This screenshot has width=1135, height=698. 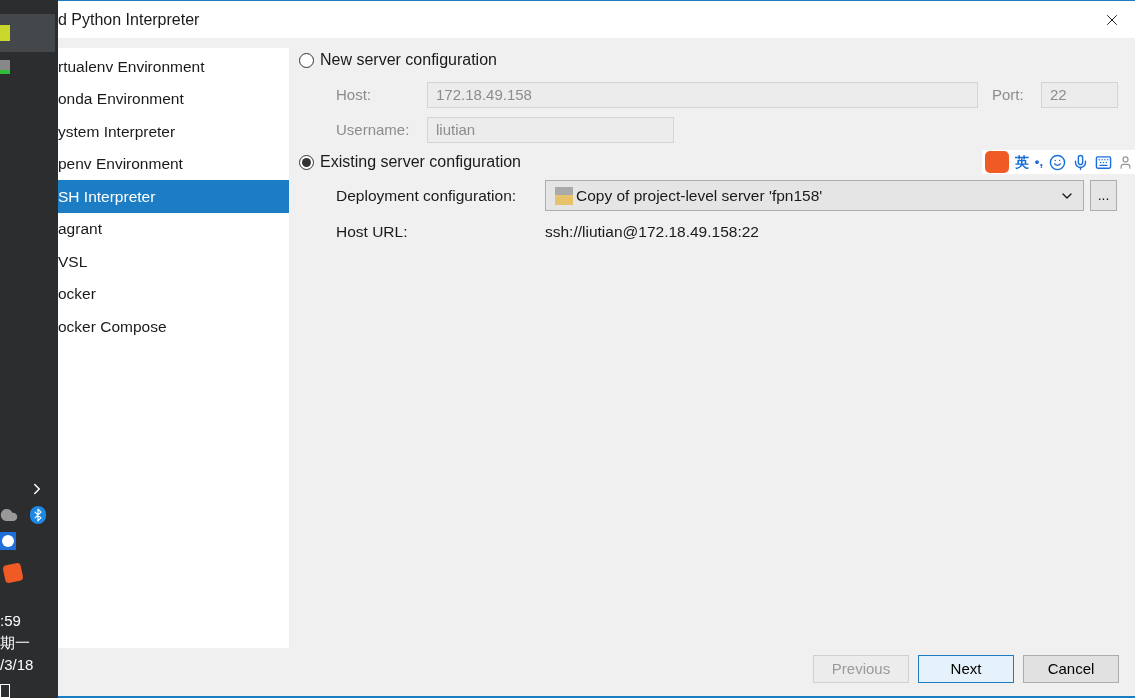 I want to click on list-item: ocker, so click(x=173, y=293).